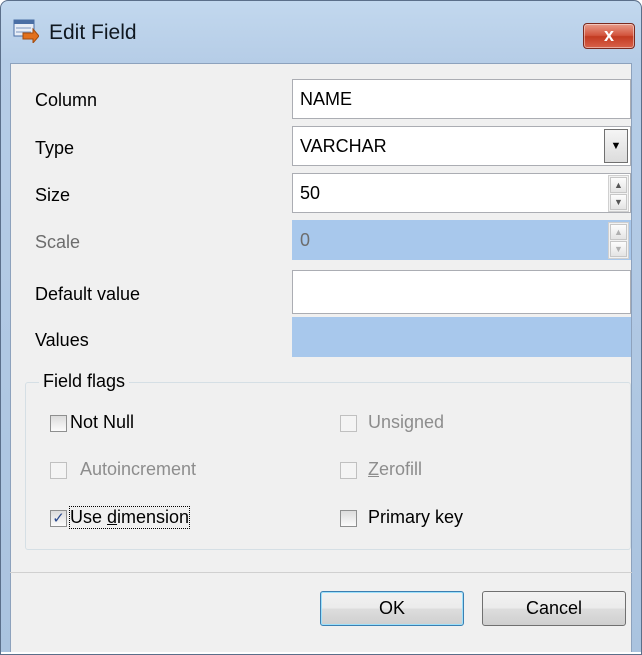 The width and height of the screenshot is (642, 655). I want to click on use-dimension-checkbox: ✓, so click(58, 518).